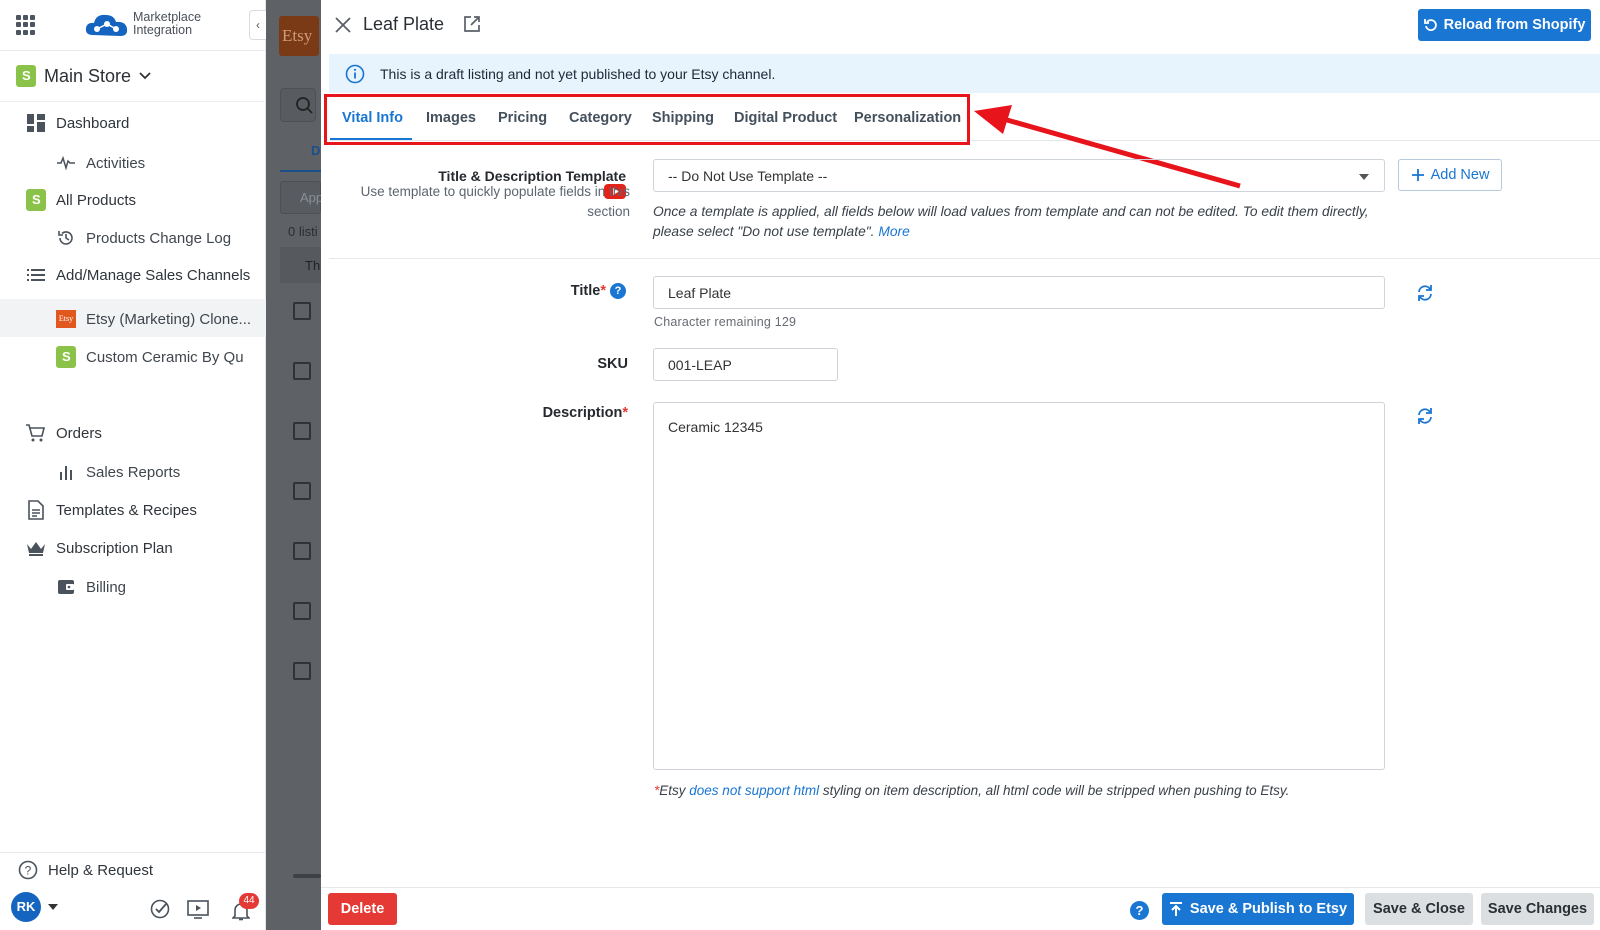 Image resolution: width=1600 pixels, height=930 pixels. Describe the element at coordinates (66, 163) in the screenshot. I see `activity-icon` at that location.